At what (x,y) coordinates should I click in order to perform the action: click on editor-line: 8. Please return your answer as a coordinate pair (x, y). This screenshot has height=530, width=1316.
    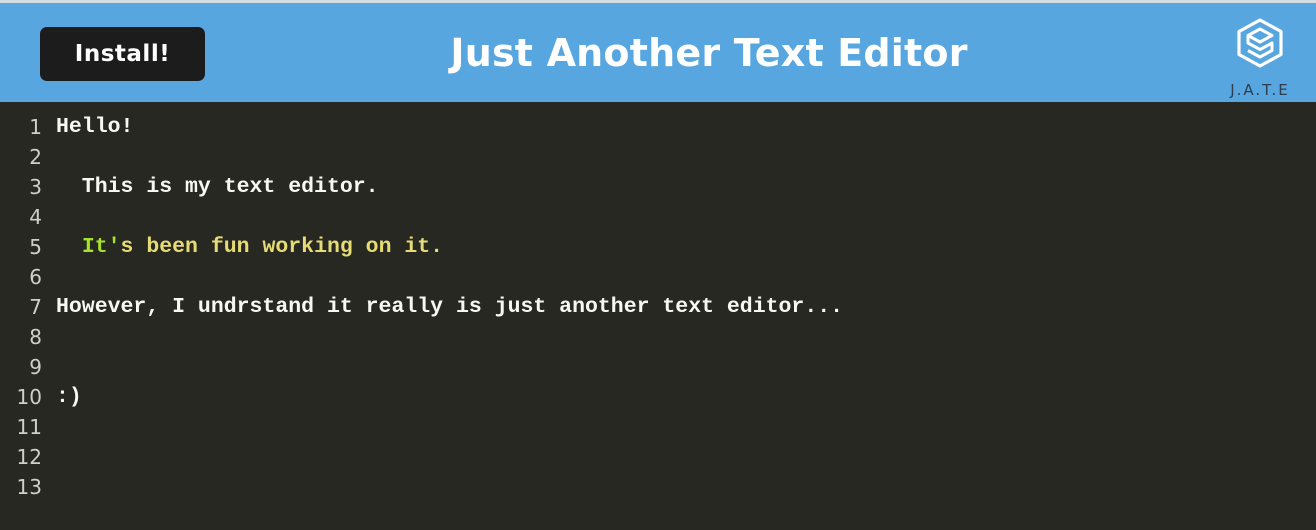
    Looking at the image, I should click on (658, 337).